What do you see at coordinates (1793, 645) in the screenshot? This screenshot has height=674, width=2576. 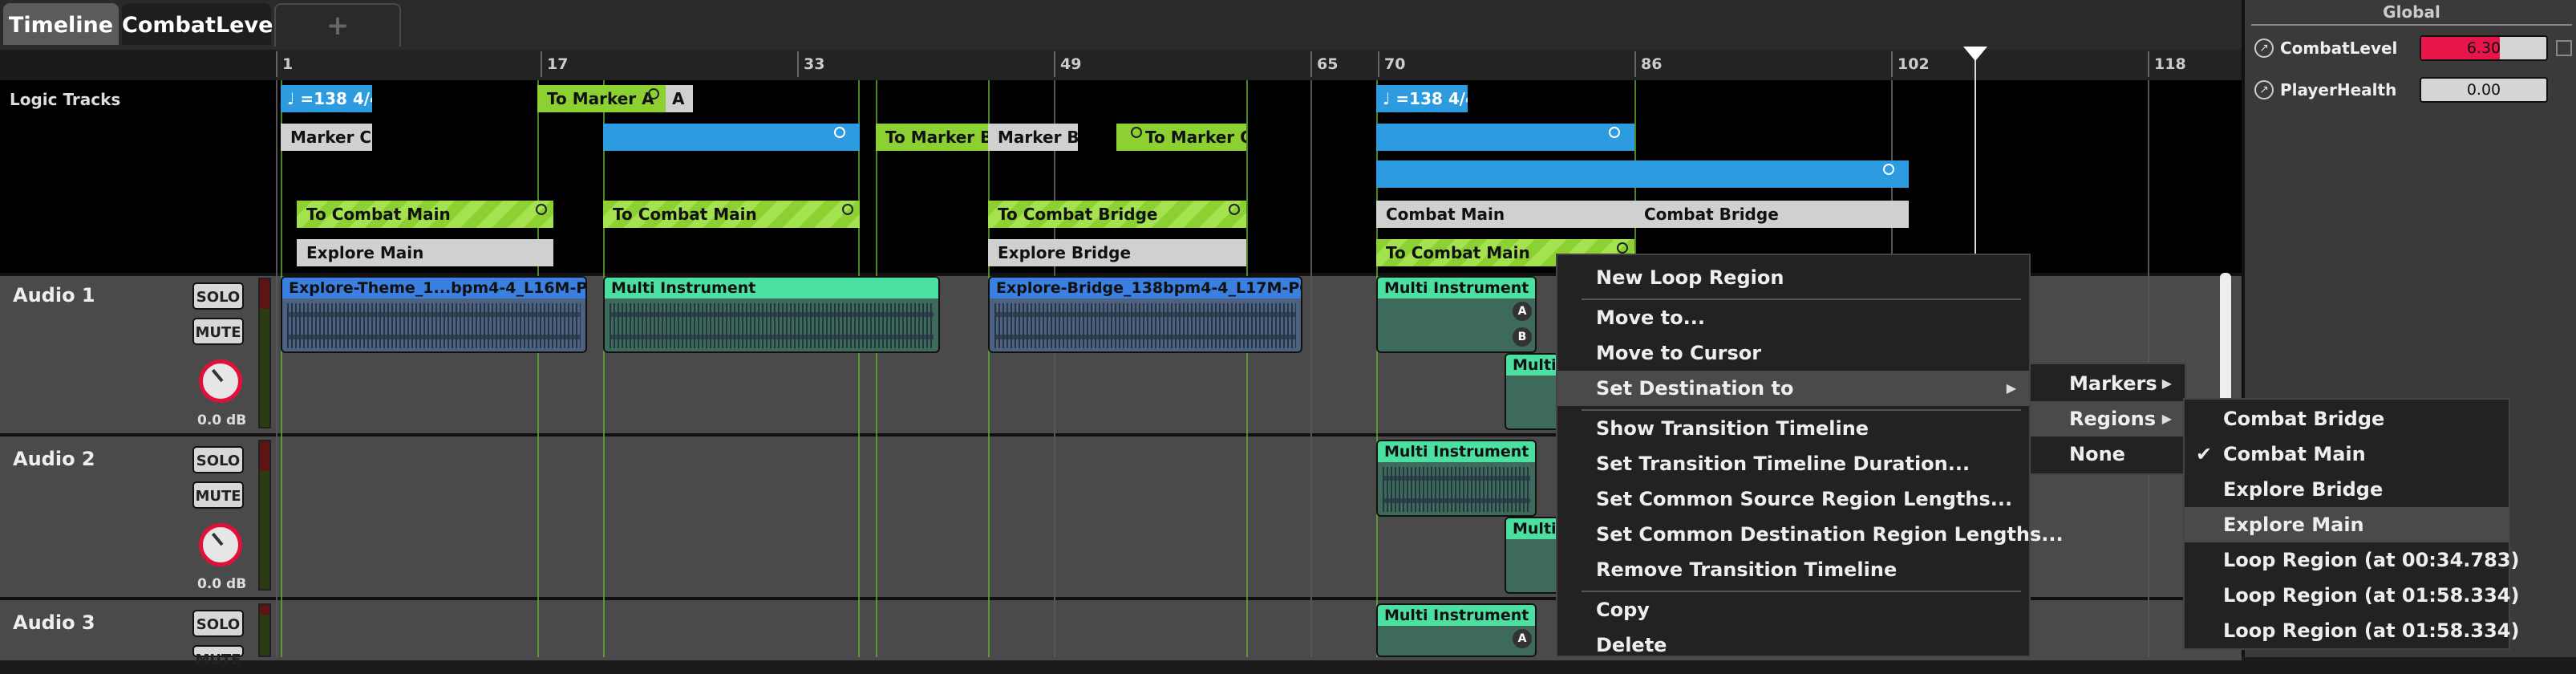 I see `menu-item-delete: Delete` at bounding box center [1793, 645].